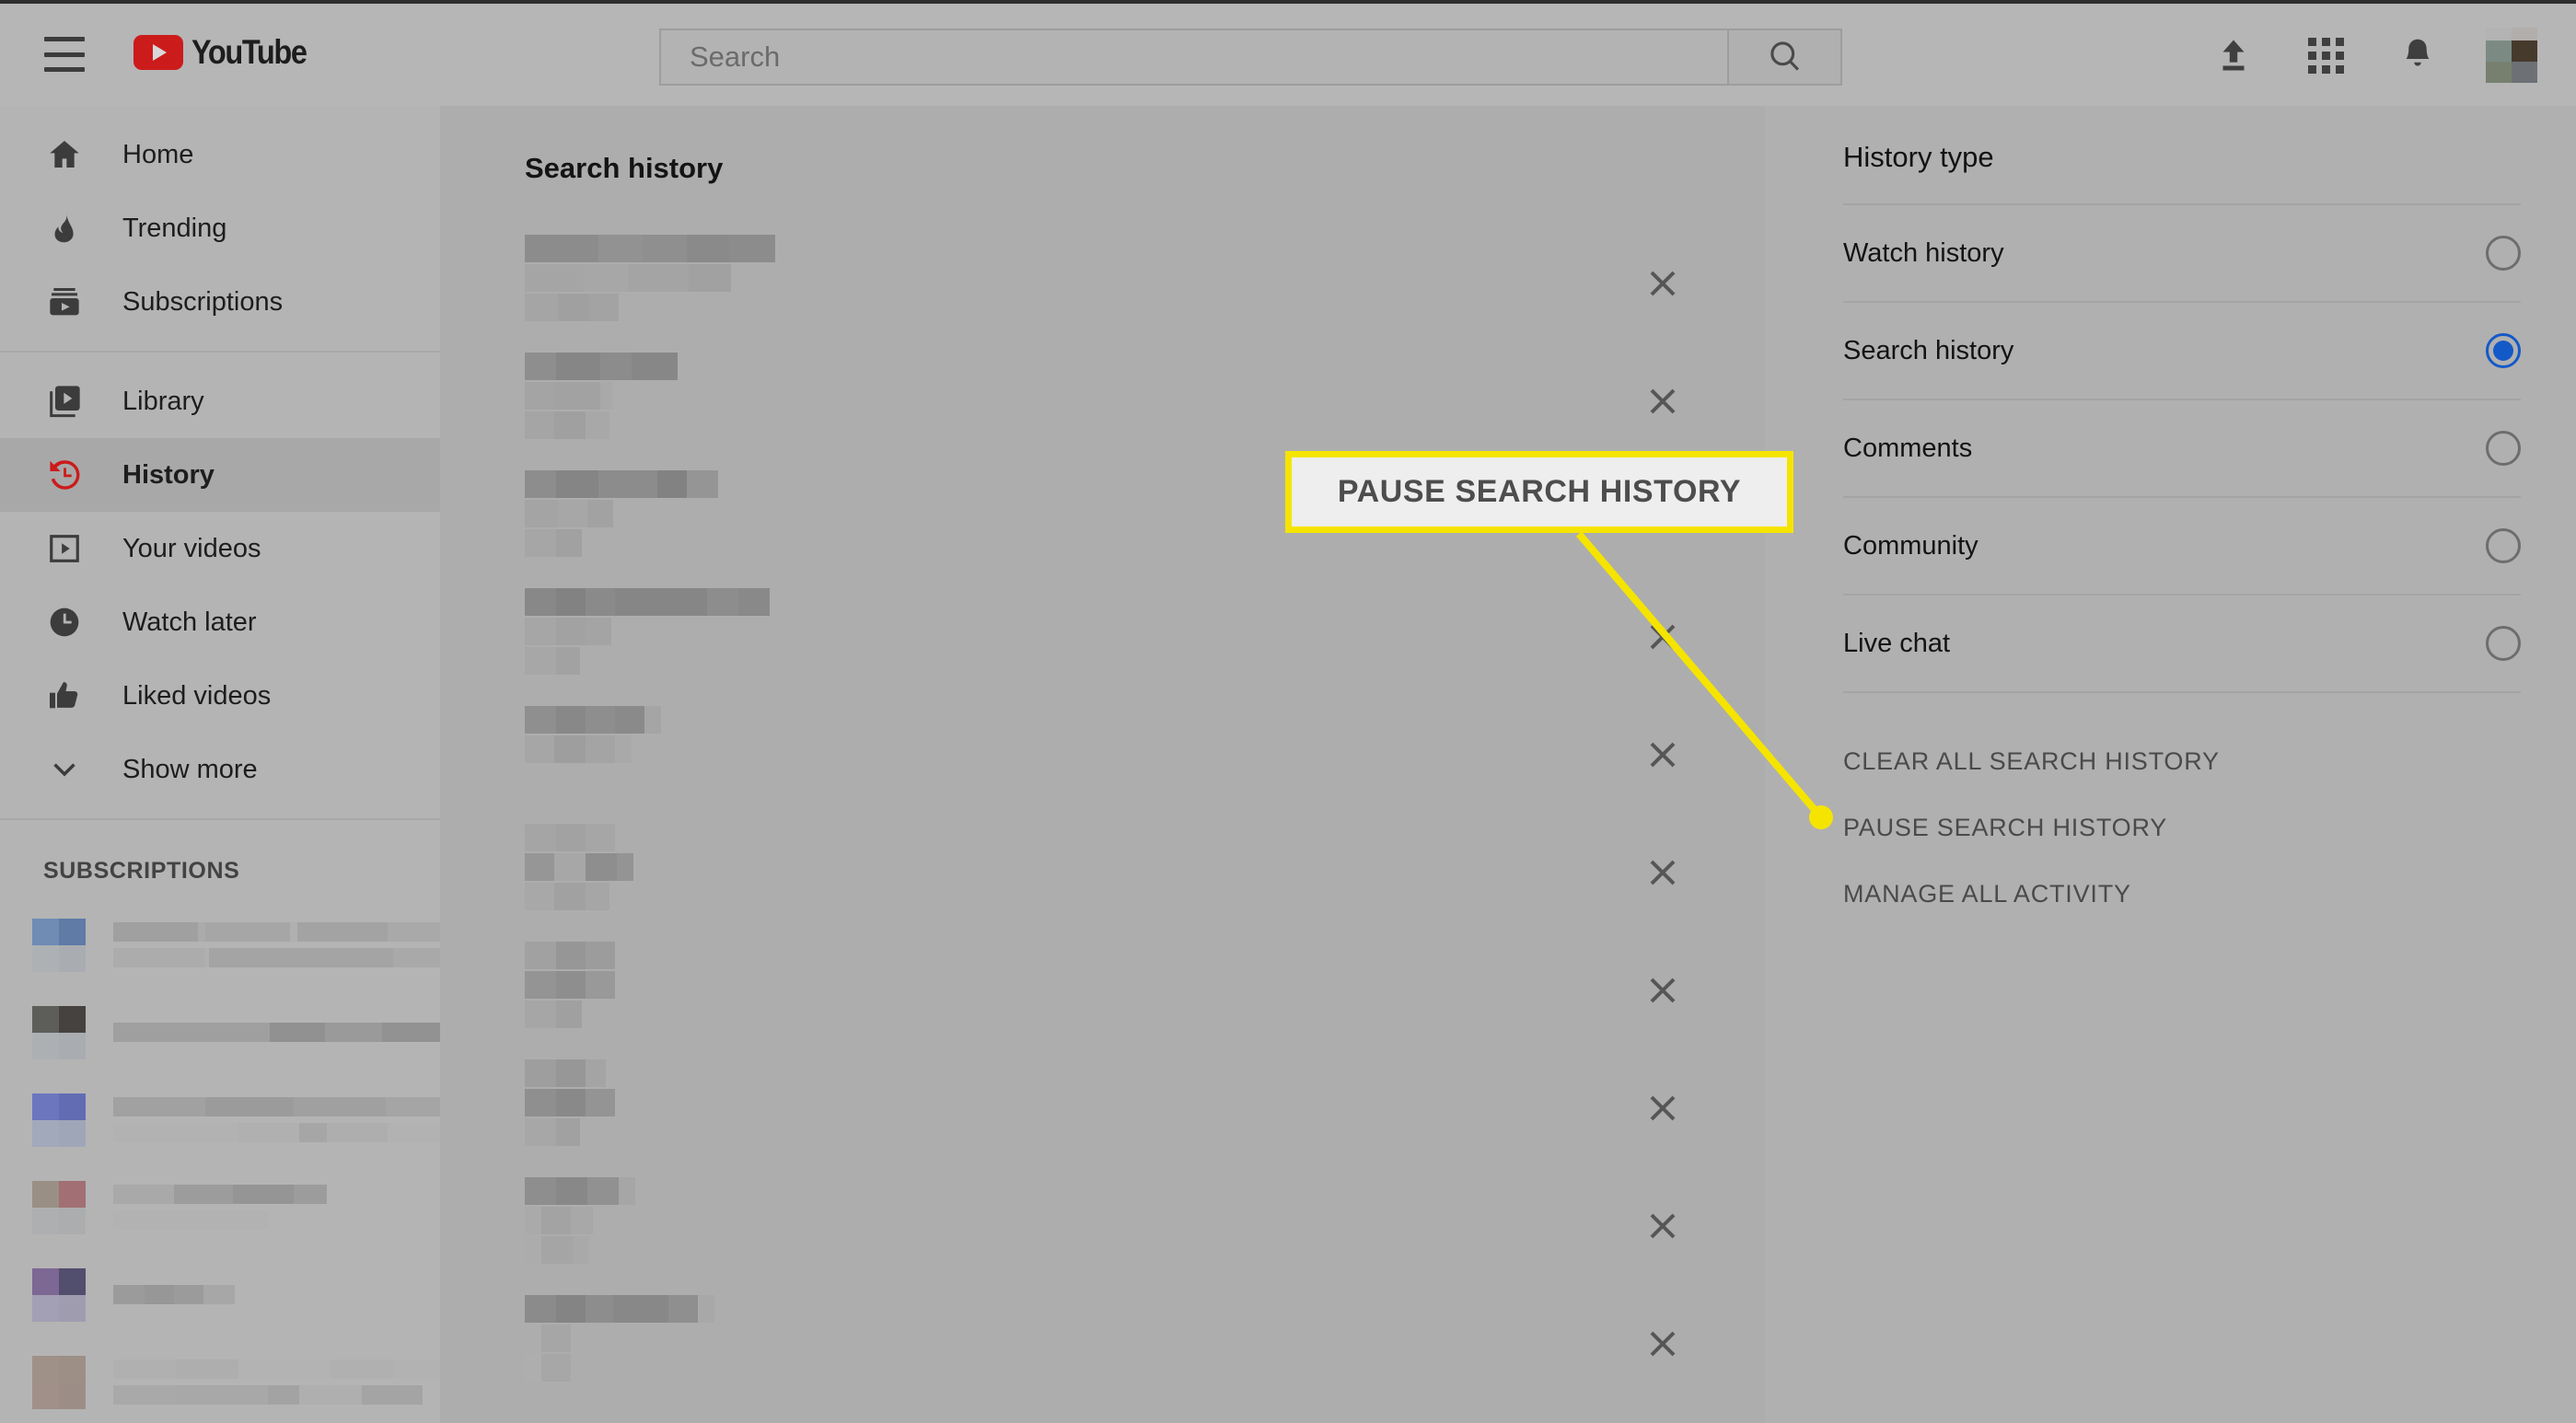 Image resolution: width=2576 pixels, height=1423 pixels. Describe the element at coordinates (2511, 55) in the screenshot. I see `account-avatar` at that location.